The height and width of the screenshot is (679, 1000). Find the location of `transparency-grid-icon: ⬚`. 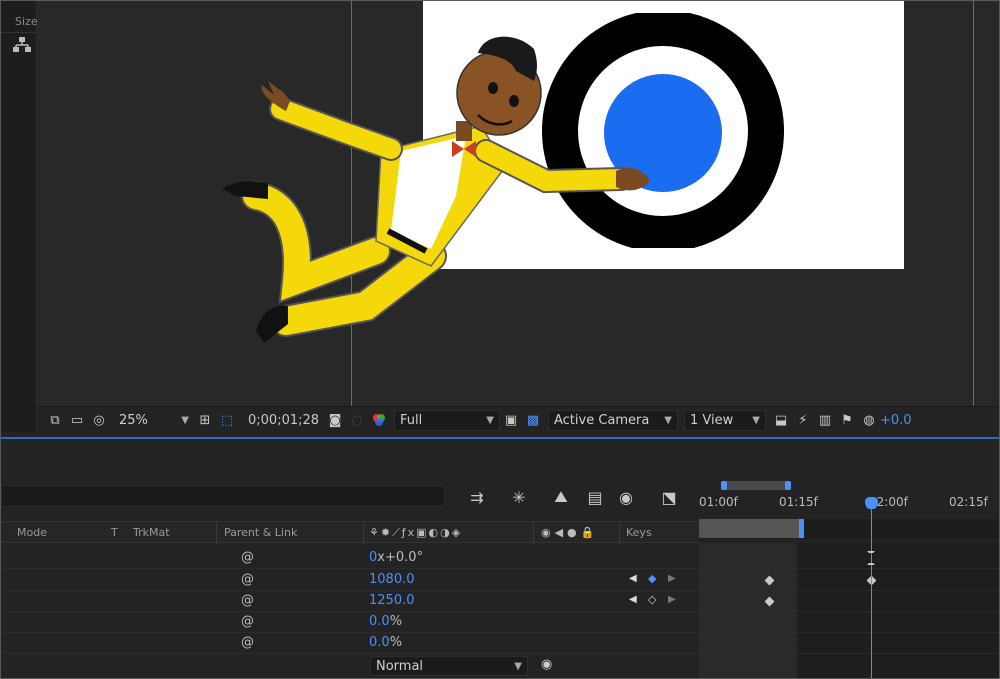

transparency-grid-icon: ⬚ is located at coordinates (227, 420).